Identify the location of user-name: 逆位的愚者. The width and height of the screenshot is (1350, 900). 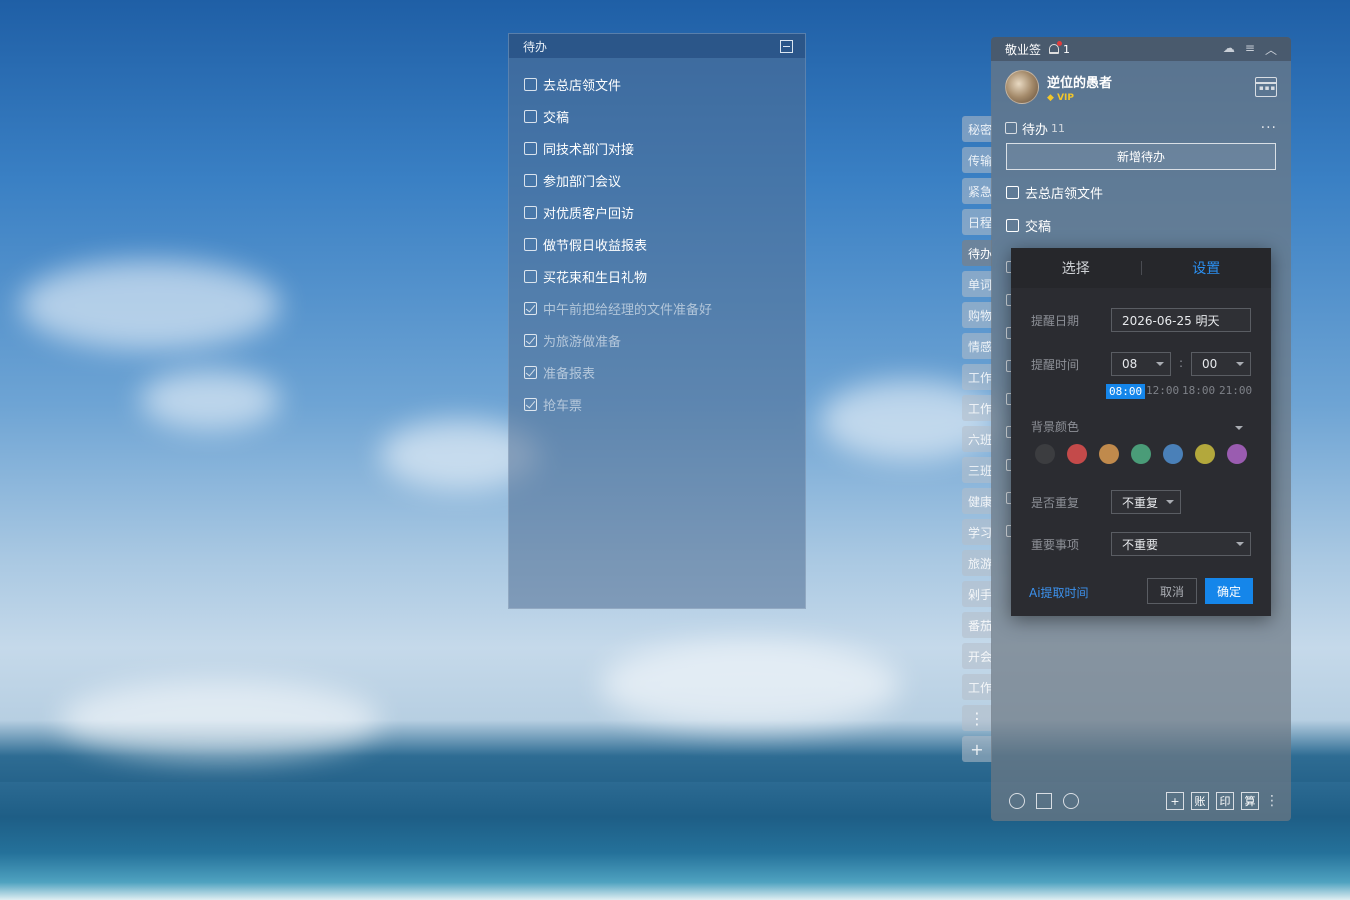
(1079, 81).